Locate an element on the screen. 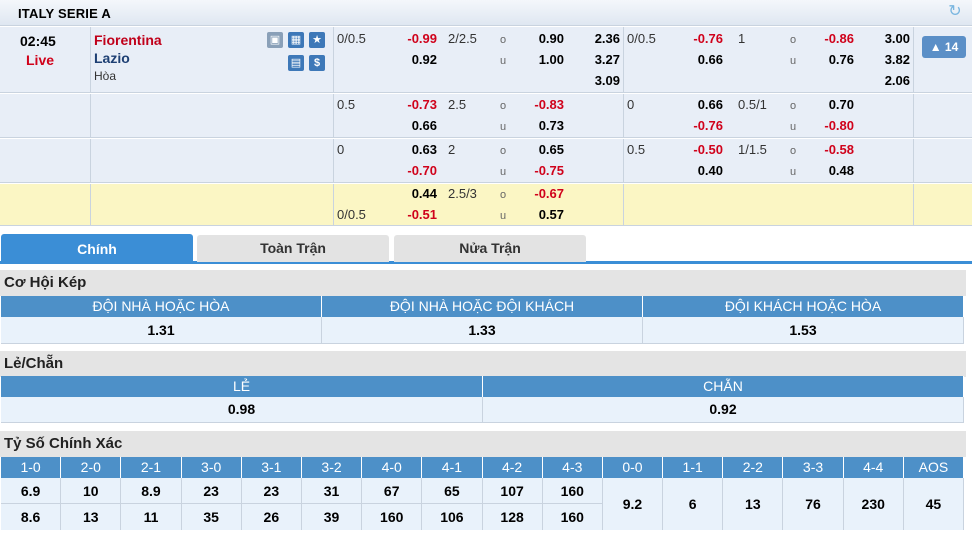  over-odds: 0.90 is located at coordinates (542, 39).